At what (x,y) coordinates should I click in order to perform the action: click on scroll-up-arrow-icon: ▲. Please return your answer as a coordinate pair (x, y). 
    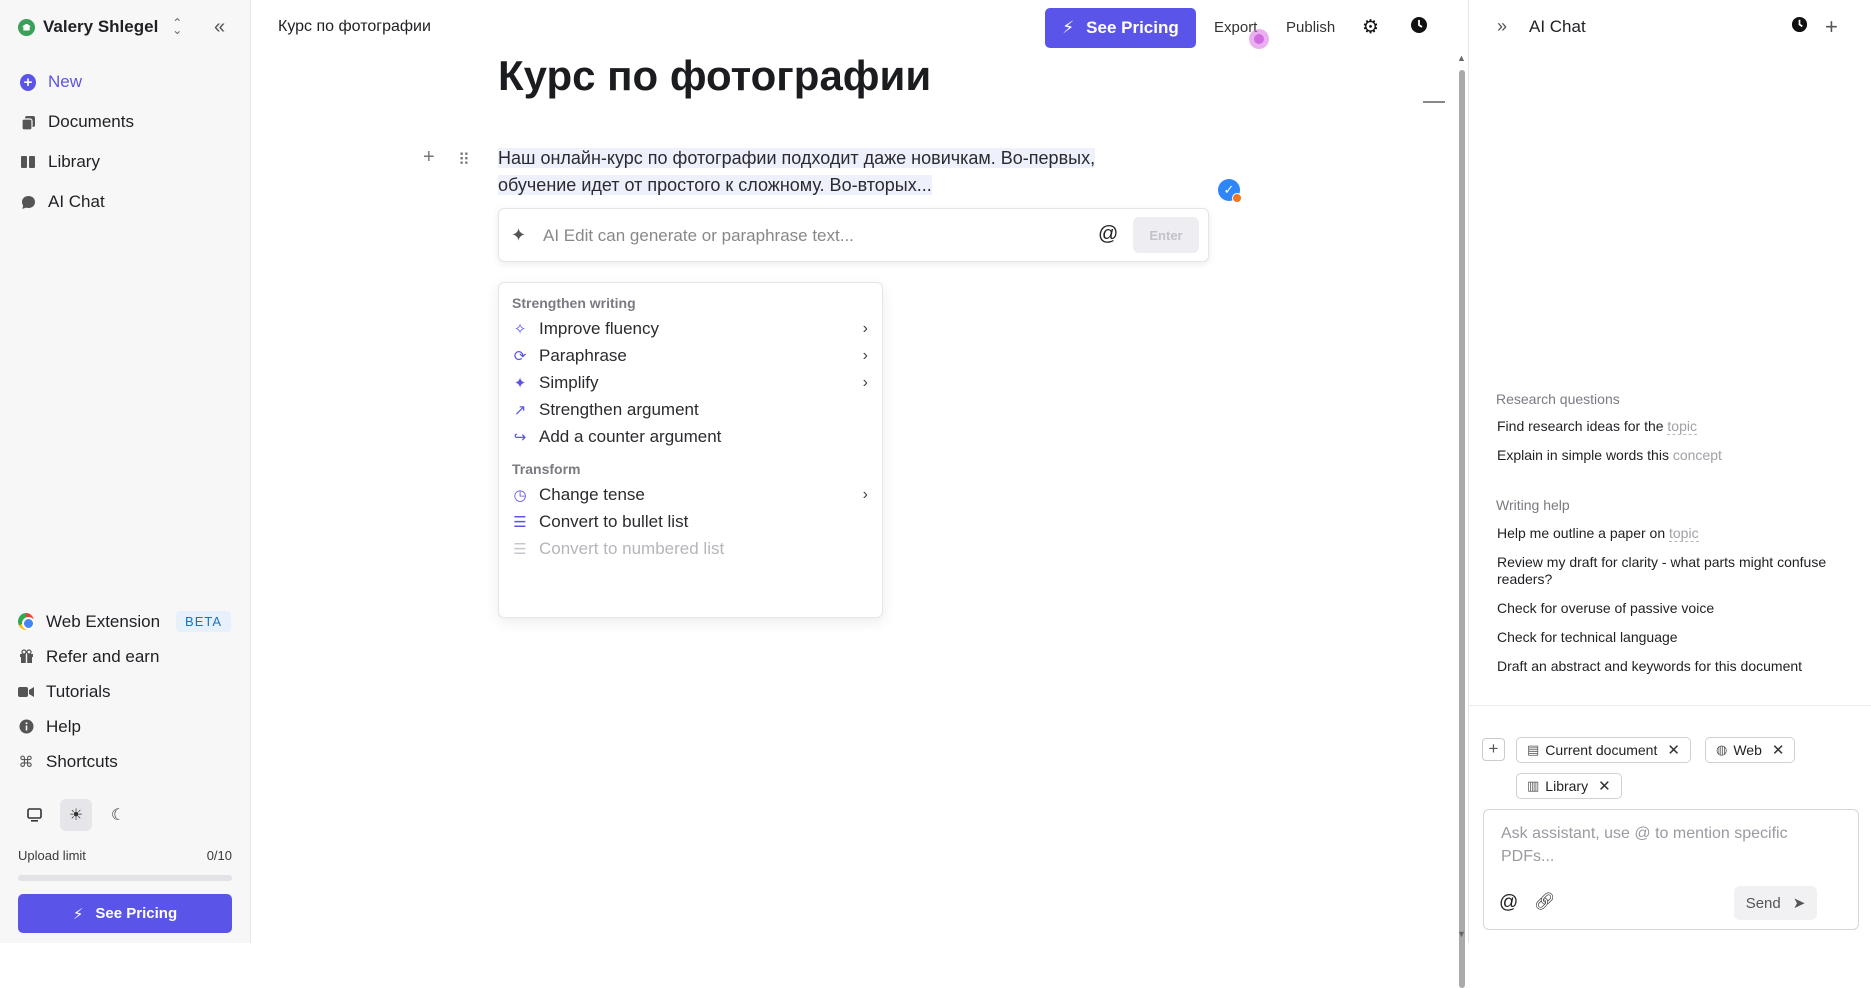
    Looking at the image, I should click on (1461, 58).